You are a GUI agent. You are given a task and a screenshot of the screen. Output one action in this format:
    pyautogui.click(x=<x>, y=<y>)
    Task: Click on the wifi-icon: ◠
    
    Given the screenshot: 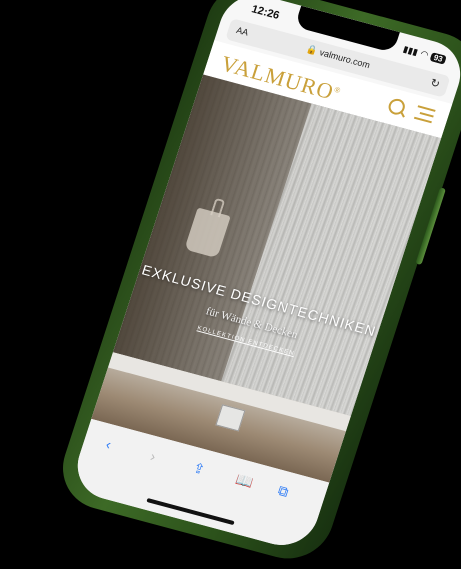 What is the action you would take?
    pyautogui.click(x=424, y=54)
    